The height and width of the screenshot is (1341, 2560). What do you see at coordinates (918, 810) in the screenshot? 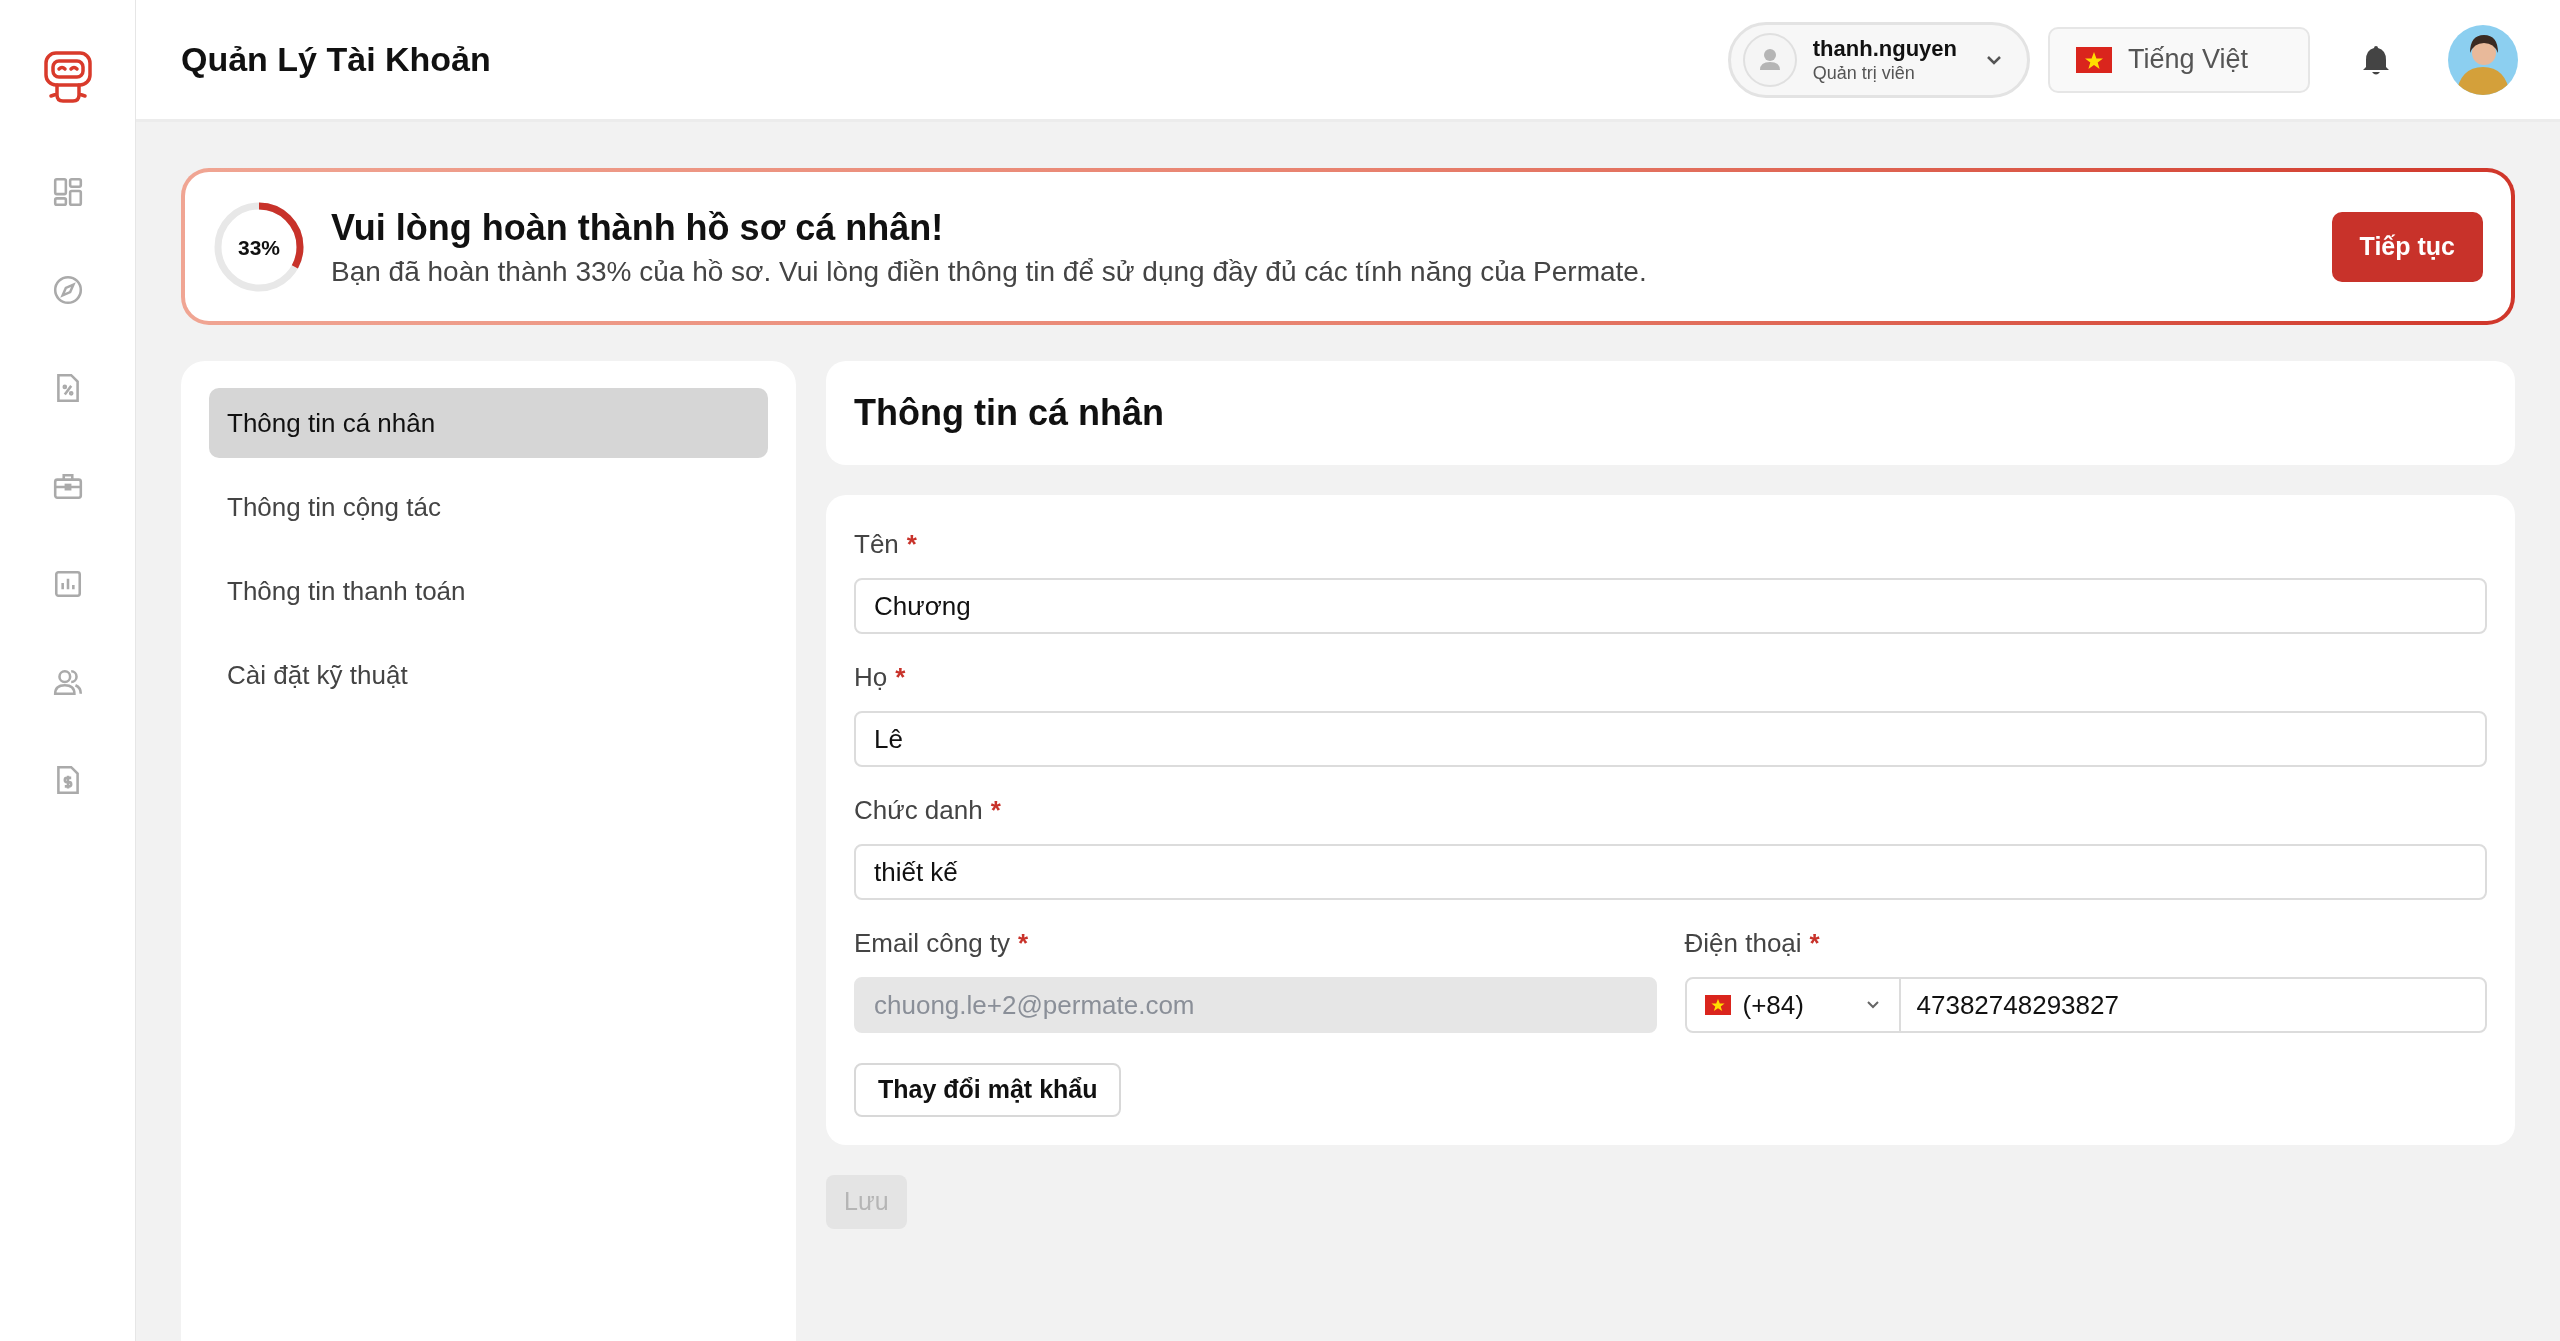
I see `field-label: Chức danh` at bounding box center [918, 810].